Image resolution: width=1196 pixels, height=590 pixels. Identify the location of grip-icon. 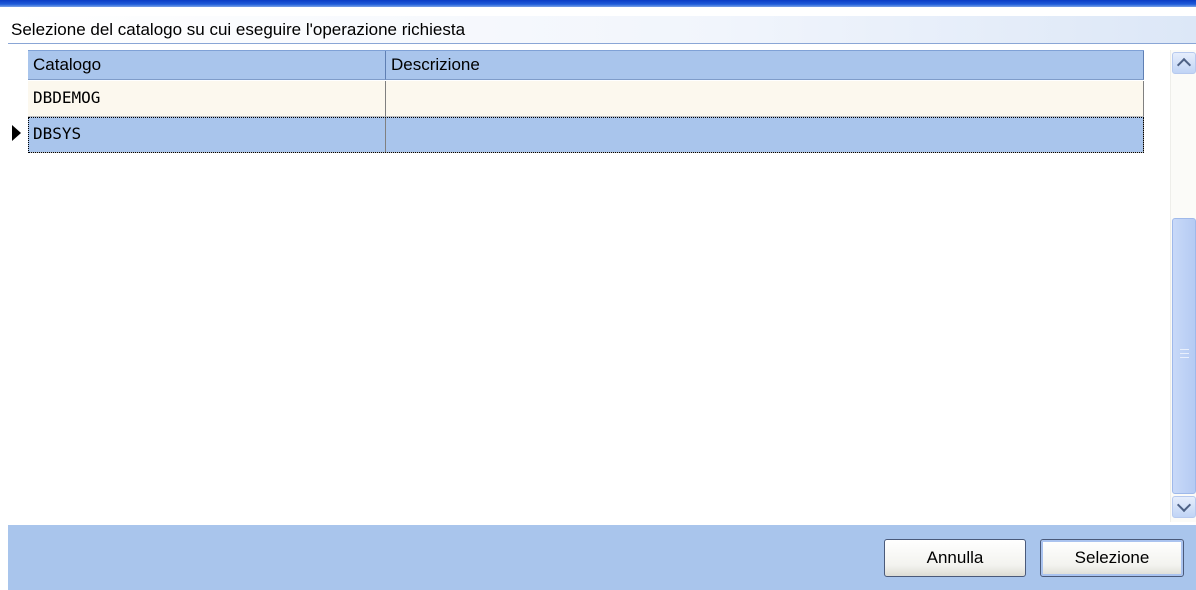
(1184, 353).